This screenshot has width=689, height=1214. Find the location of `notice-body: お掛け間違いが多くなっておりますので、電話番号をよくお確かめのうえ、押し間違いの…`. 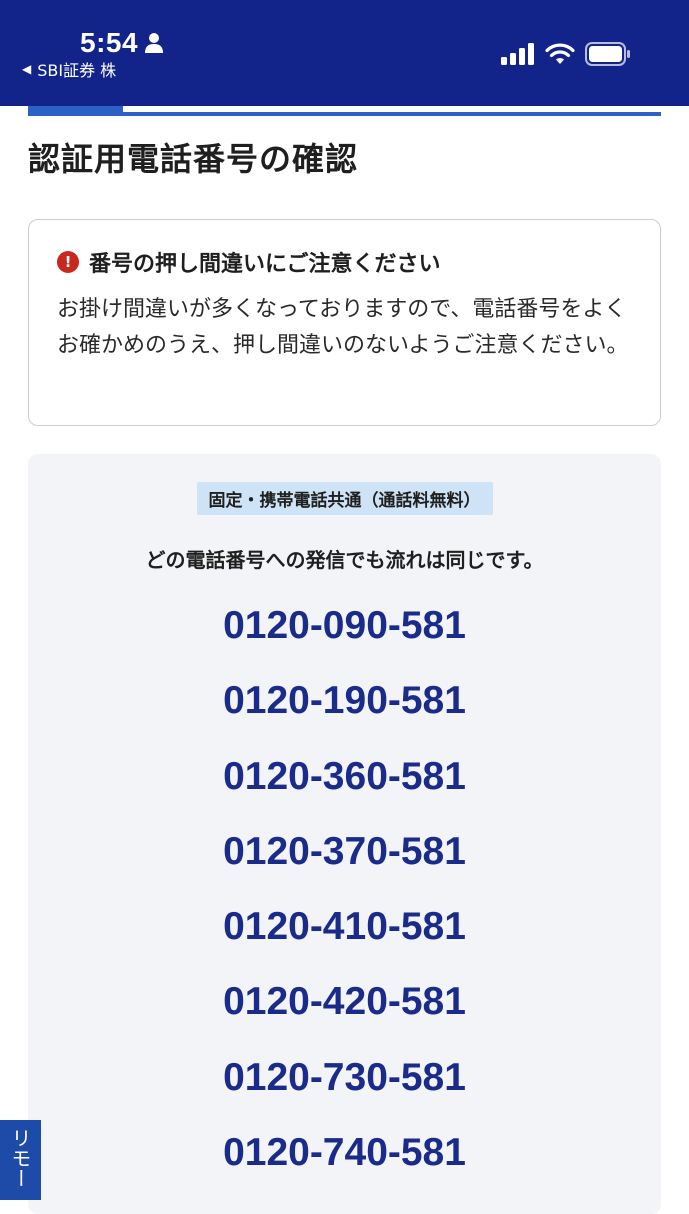

notice-body: お掛け間違いが多くなっておりますので、電話番号をよくお確かめのうえ、押し間違いの… is located at coordinates (343, 327).